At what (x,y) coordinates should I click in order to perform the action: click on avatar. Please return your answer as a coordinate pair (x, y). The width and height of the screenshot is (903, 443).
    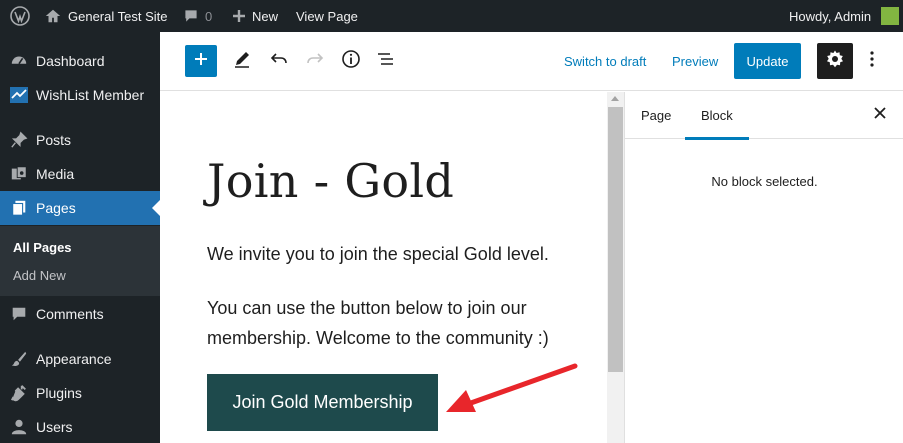
    Looking at the image, I should click on (890, 16).